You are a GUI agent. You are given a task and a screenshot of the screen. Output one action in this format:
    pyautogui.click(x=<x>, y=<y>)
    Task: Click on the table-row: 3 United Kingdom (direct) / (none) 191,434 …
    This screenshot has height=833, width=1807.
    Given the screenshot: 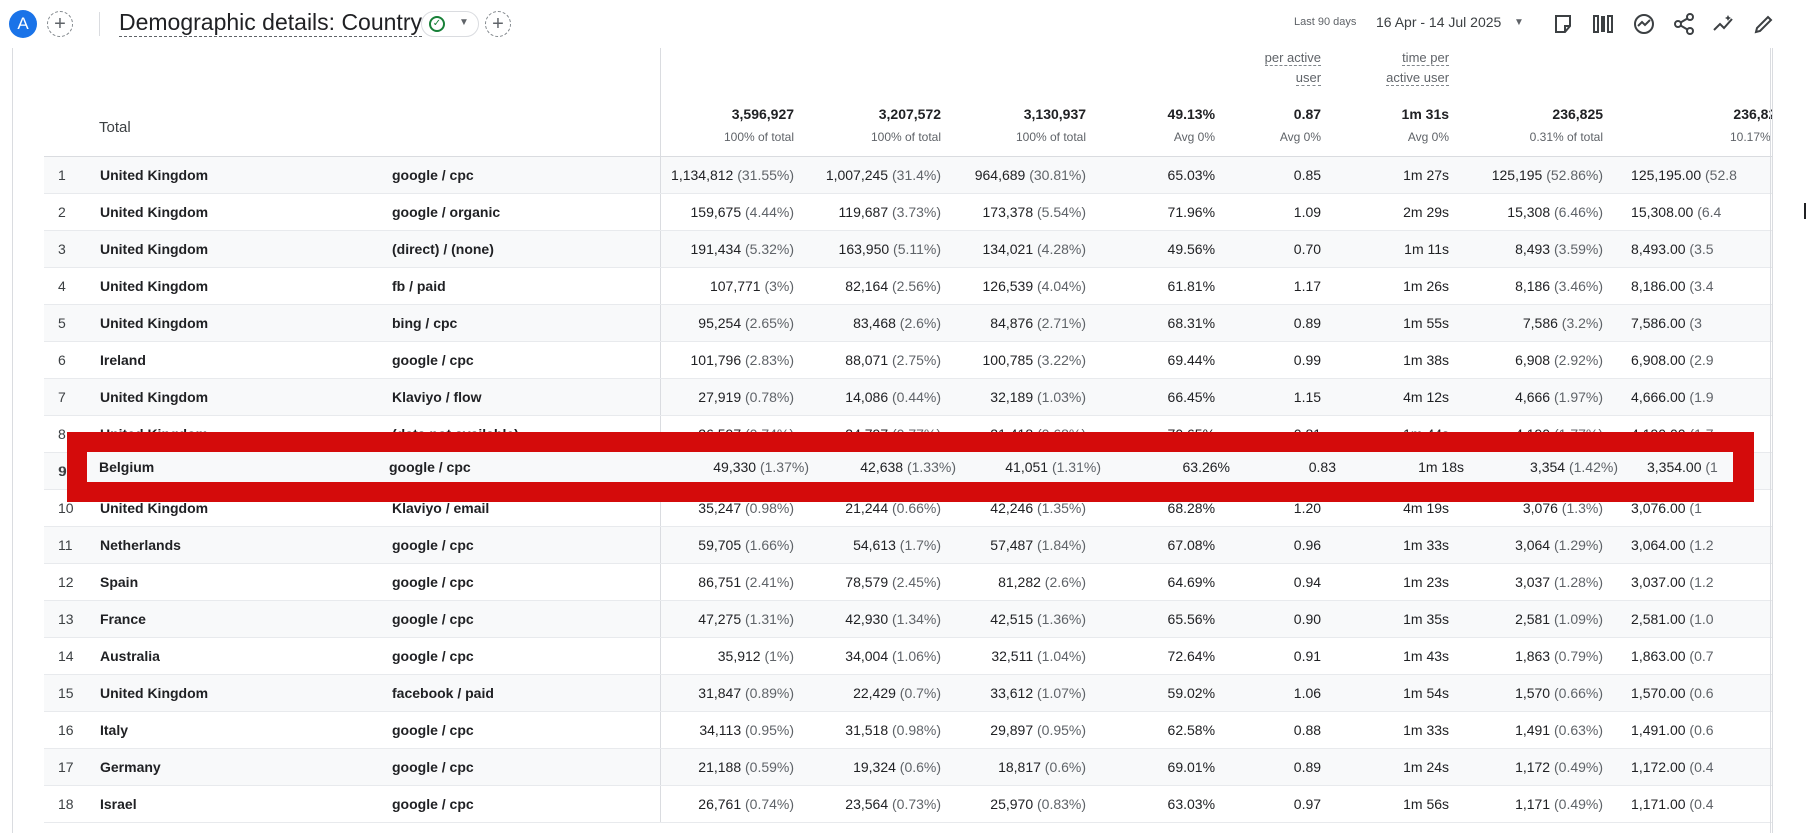 What is the action you would take?
    pyautogui.click(x=908, y=249)
    